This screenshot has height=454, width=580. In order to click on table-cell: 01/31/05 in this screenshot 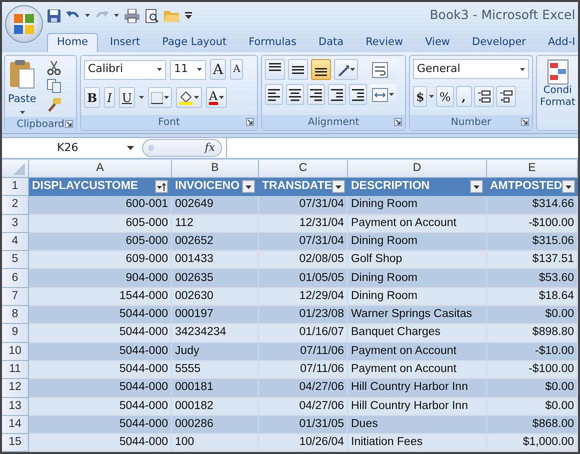, I will do `click(303, 425)`.